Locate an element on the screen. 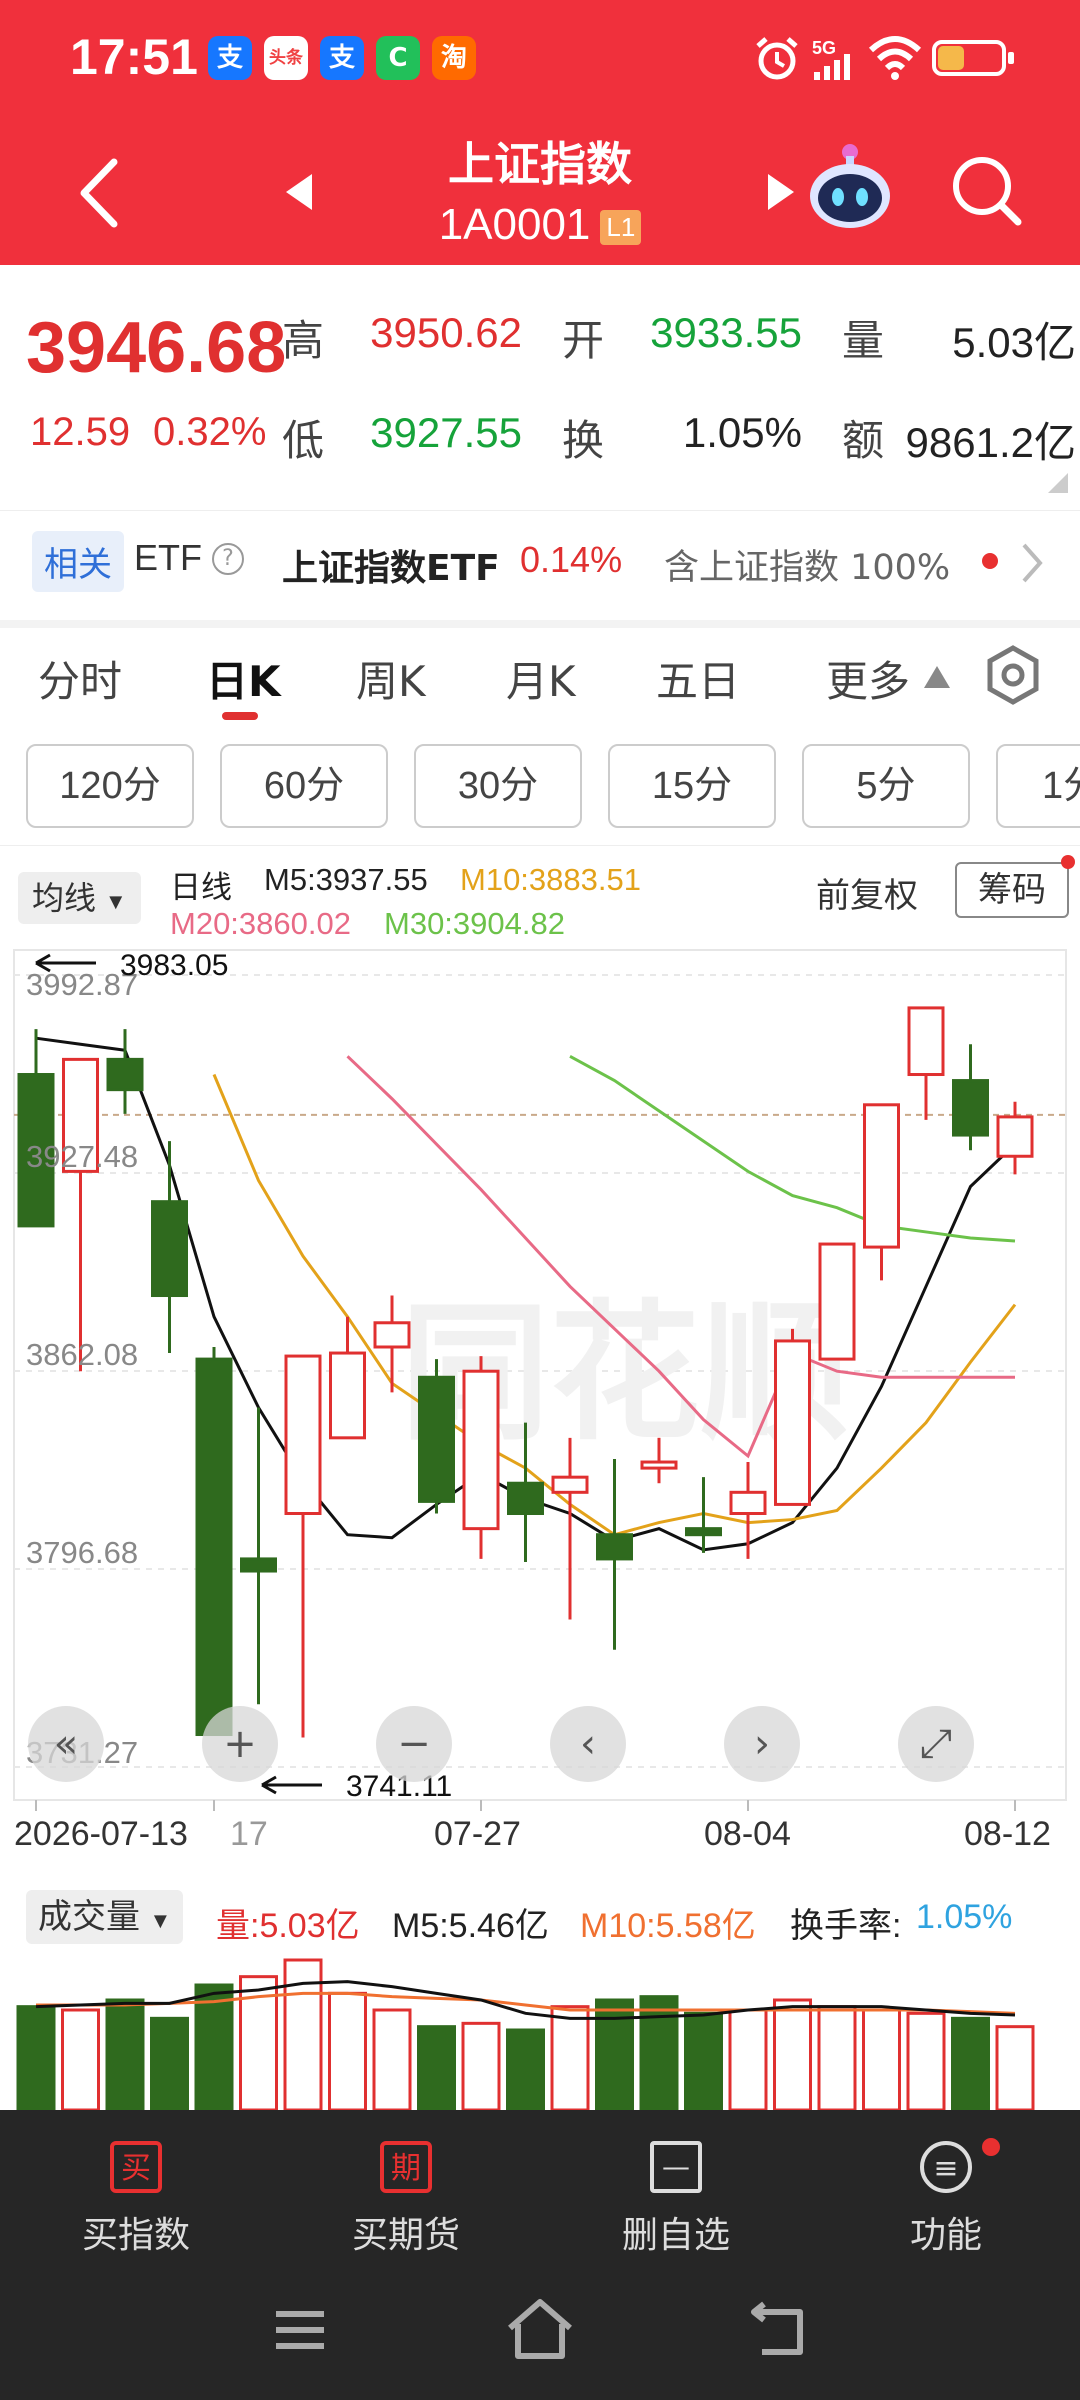  chips-button: 筹码 is located at coordinates (1012, 890).